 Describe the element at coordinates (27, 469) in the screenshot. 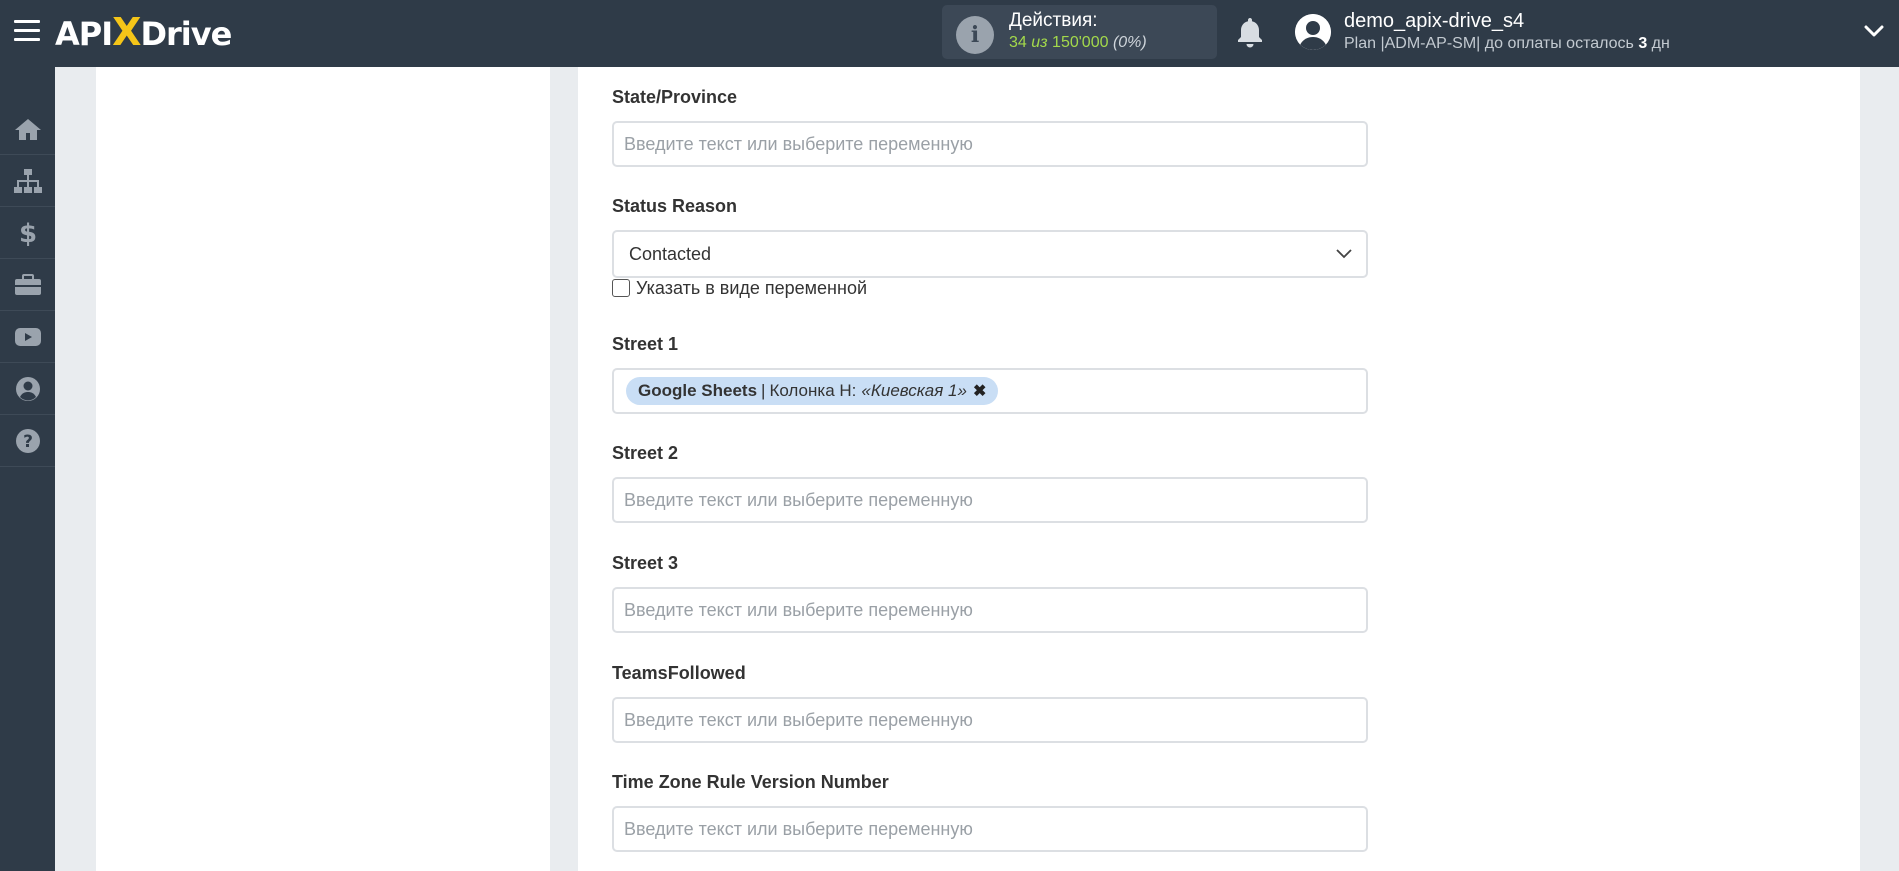

I see `sidebar: $ ?` at that location.